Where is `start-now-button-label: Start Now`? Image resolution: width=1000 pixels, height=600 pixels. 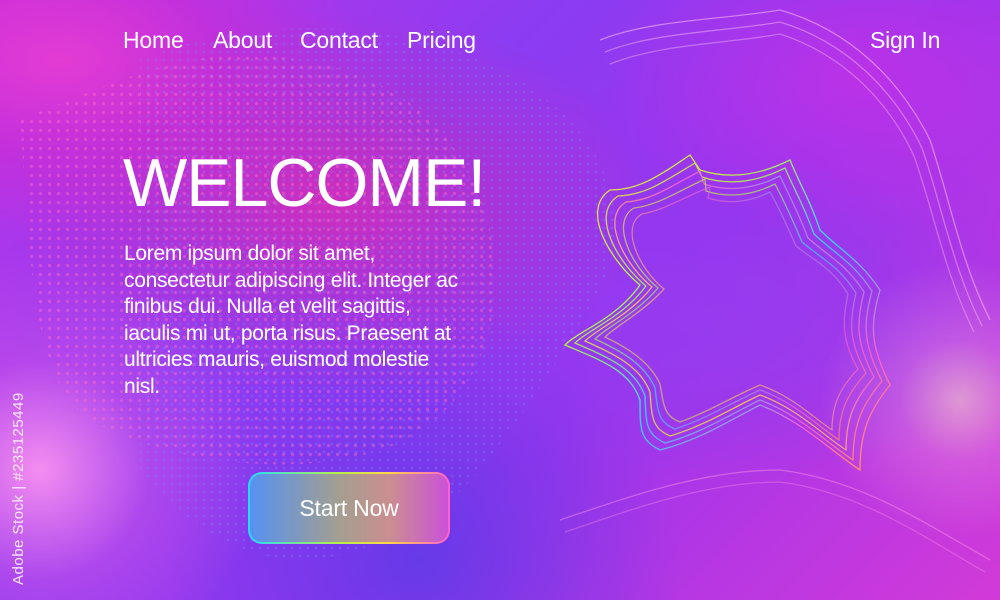 start-now-button-label: Start Now is located at coordinates (349, 508).